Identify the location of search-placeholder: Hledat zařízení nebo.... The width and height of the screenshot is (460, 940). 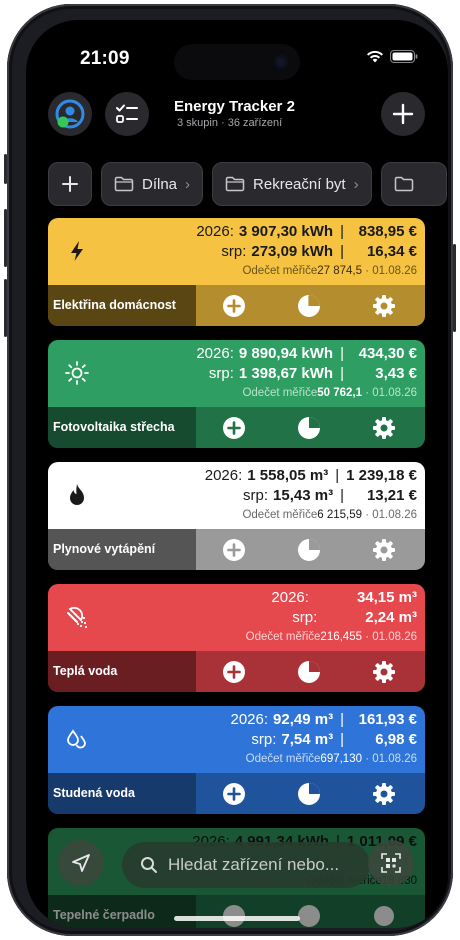
(254, 864).